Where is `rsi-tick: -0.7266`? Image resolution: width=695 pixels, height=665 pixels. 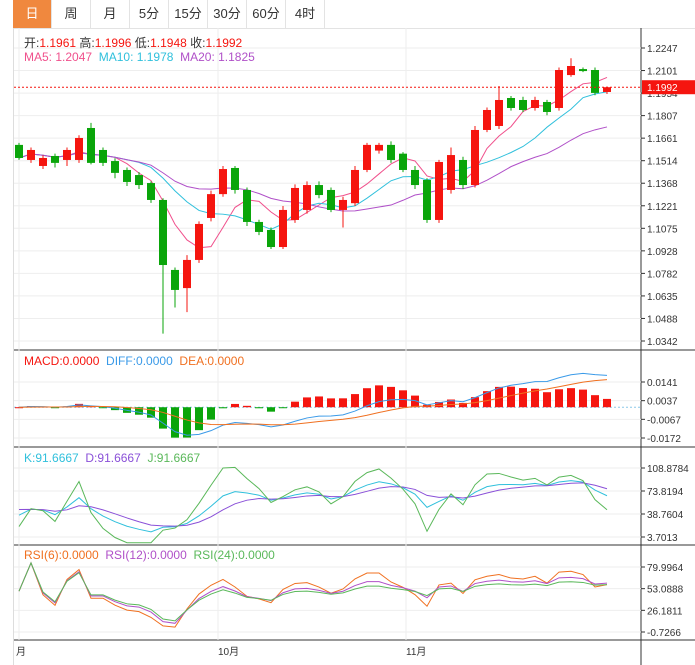
rsi-tick: -0.7266 is located at coordinates (664, 633).